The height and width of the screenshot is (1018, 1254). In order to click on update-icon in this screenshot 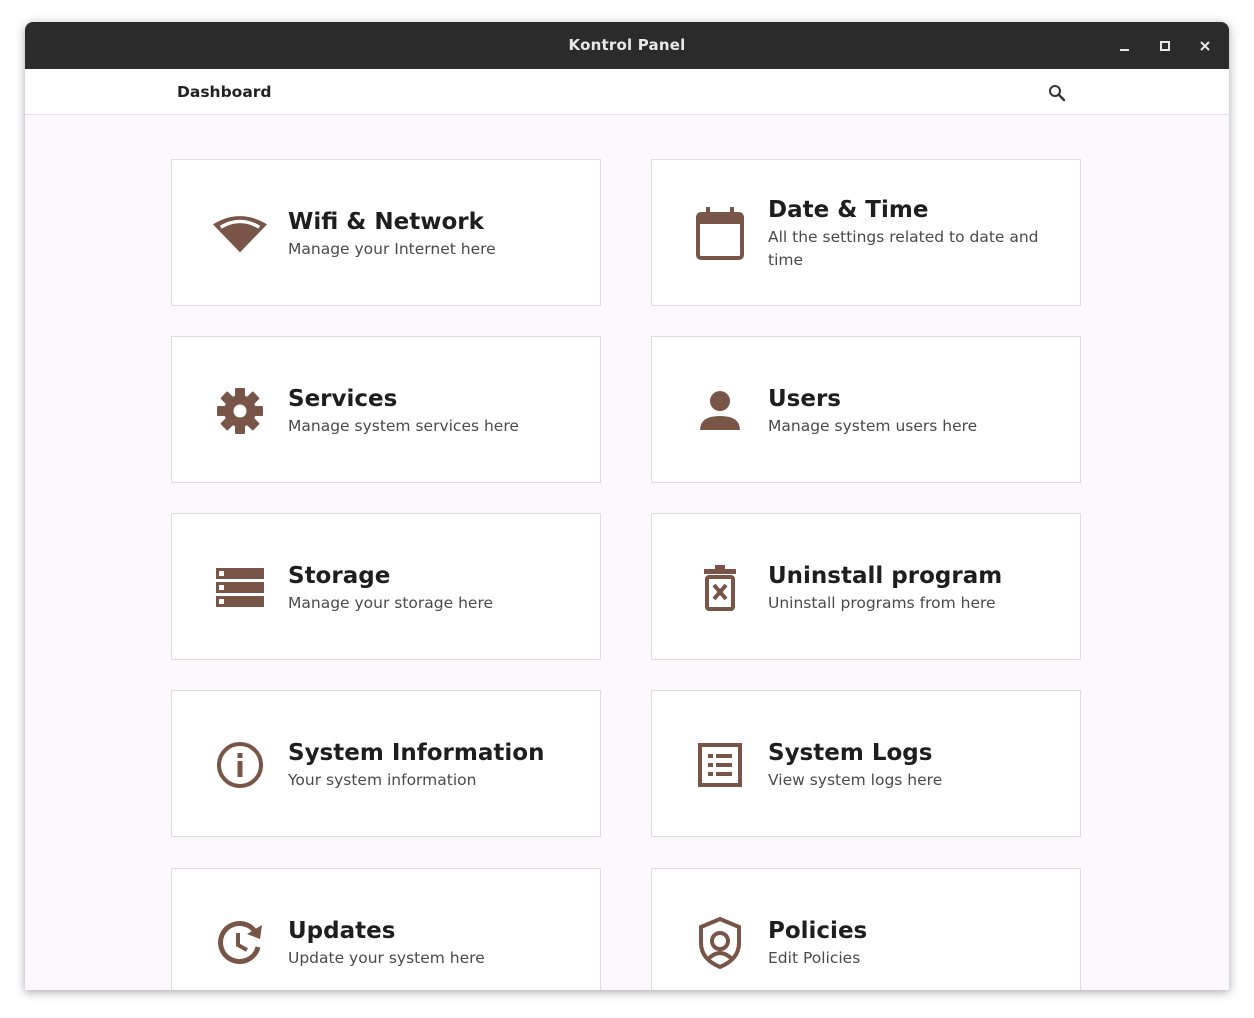, I will do `click(240, 943)`.